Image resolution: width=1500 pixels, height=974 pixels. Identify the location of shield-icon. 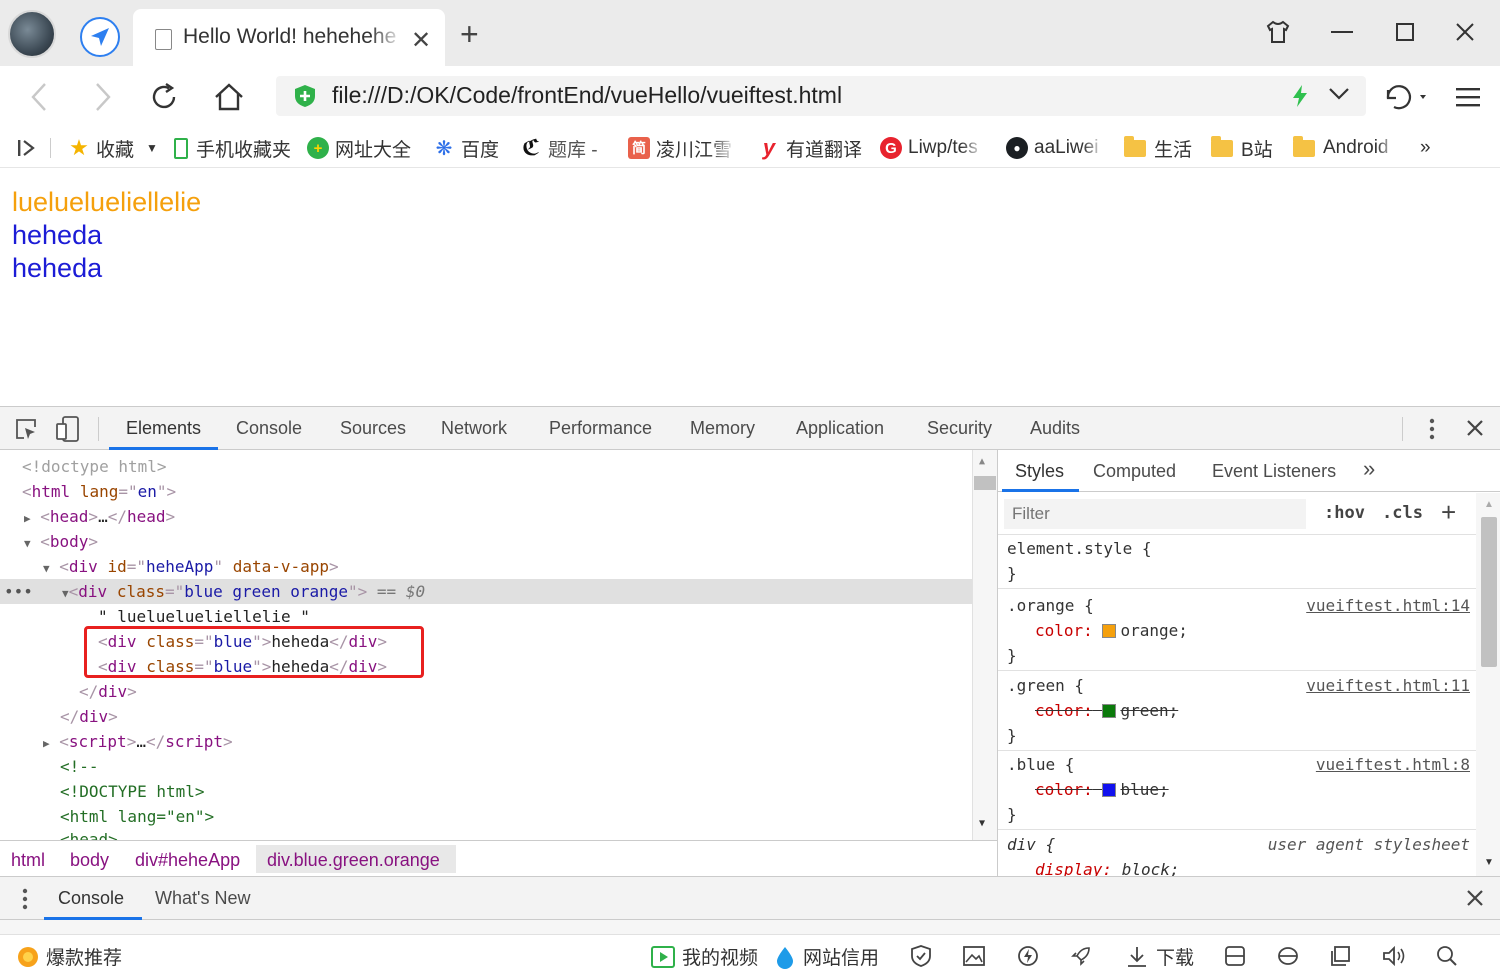
(921, 956).